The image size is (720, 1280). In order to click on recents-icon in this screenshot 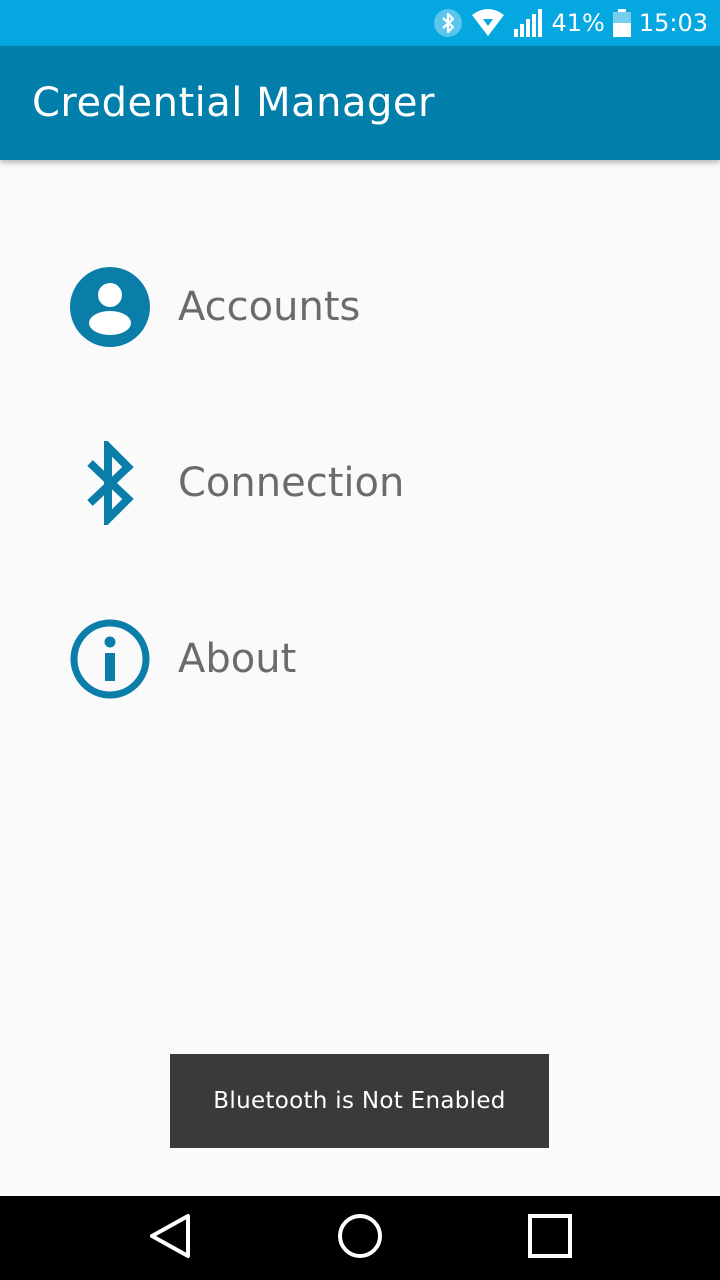, I will do `click(550, 1238)`.